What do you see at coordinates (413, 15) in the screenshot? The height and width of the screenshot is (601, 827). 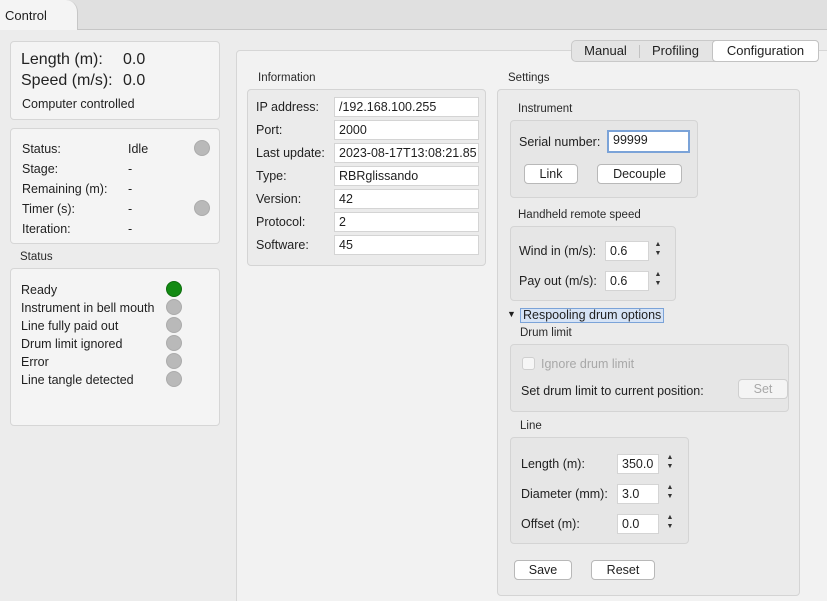 I see `tab-bar` at bounding box center [413, 15].